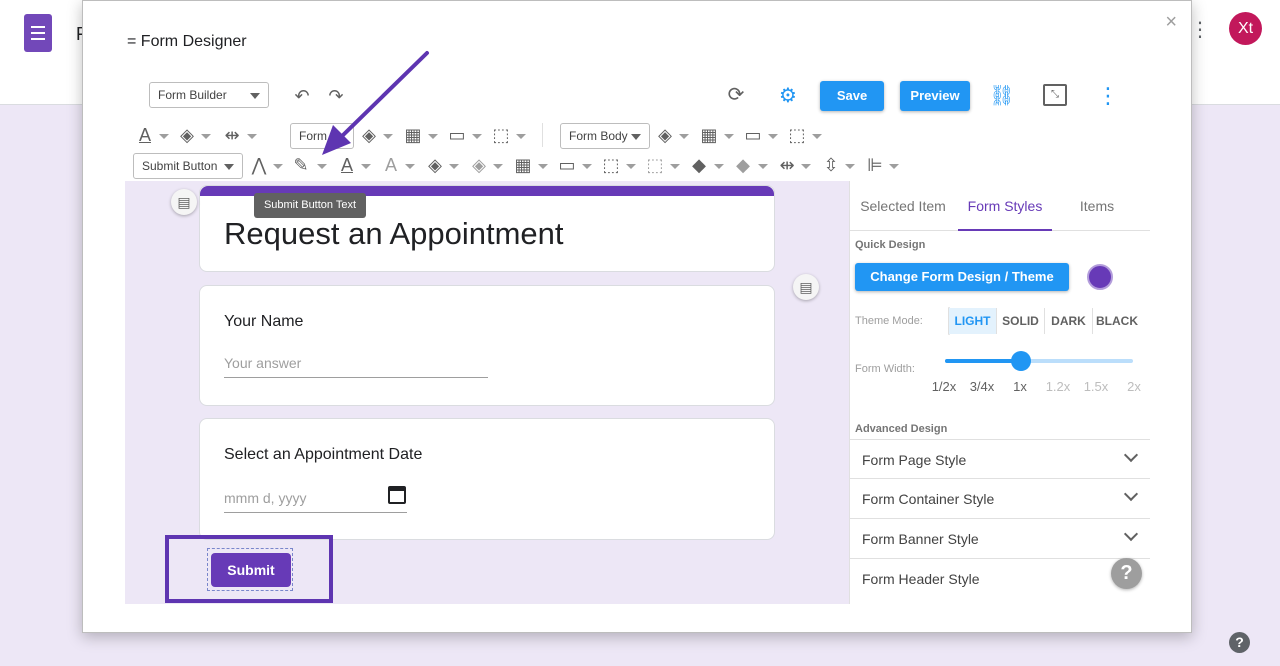  Describe the element at coordinates (310, 205) in the screenshot. I see `tooltip: Submit Button Text` at that location.